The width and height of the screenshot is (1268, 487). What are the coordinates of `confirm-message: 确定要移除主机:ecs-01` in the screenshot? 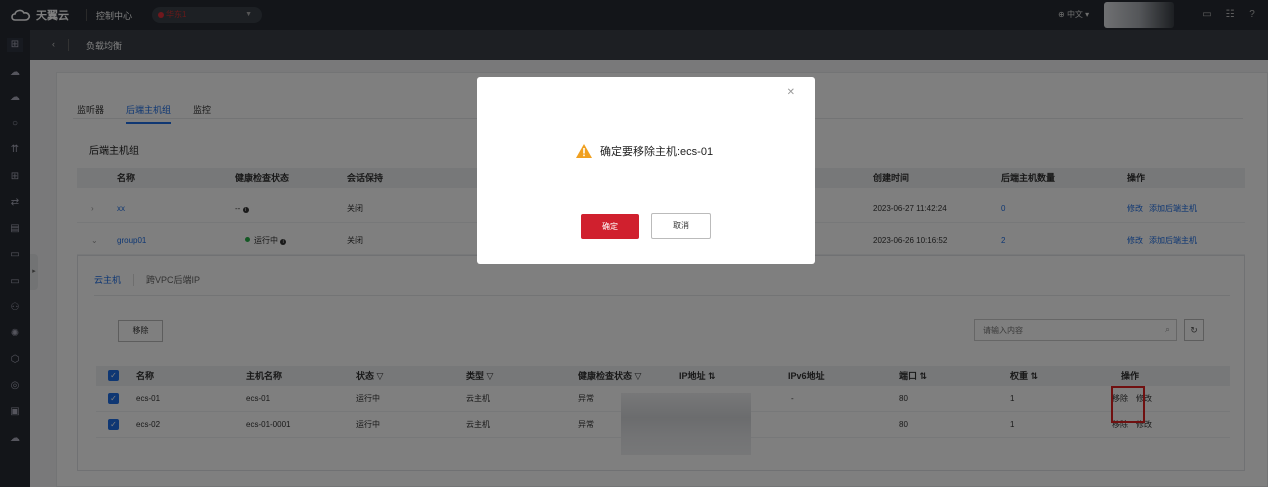 It's located at (644, 151).